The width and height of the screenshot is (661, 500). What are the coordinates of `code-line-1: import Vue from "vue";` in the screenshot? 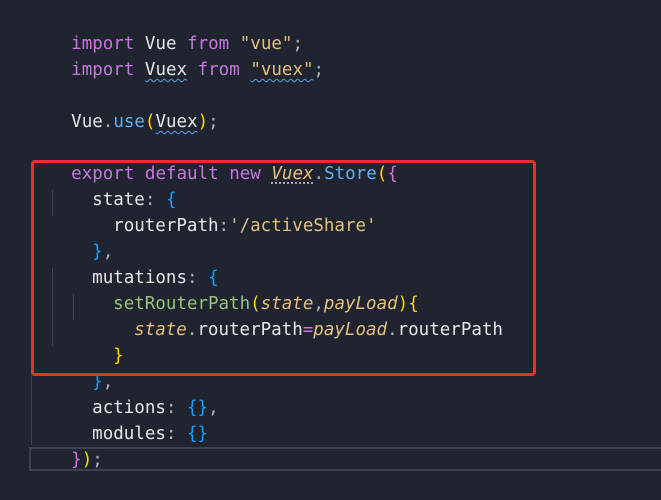 It's located at (166, 29).